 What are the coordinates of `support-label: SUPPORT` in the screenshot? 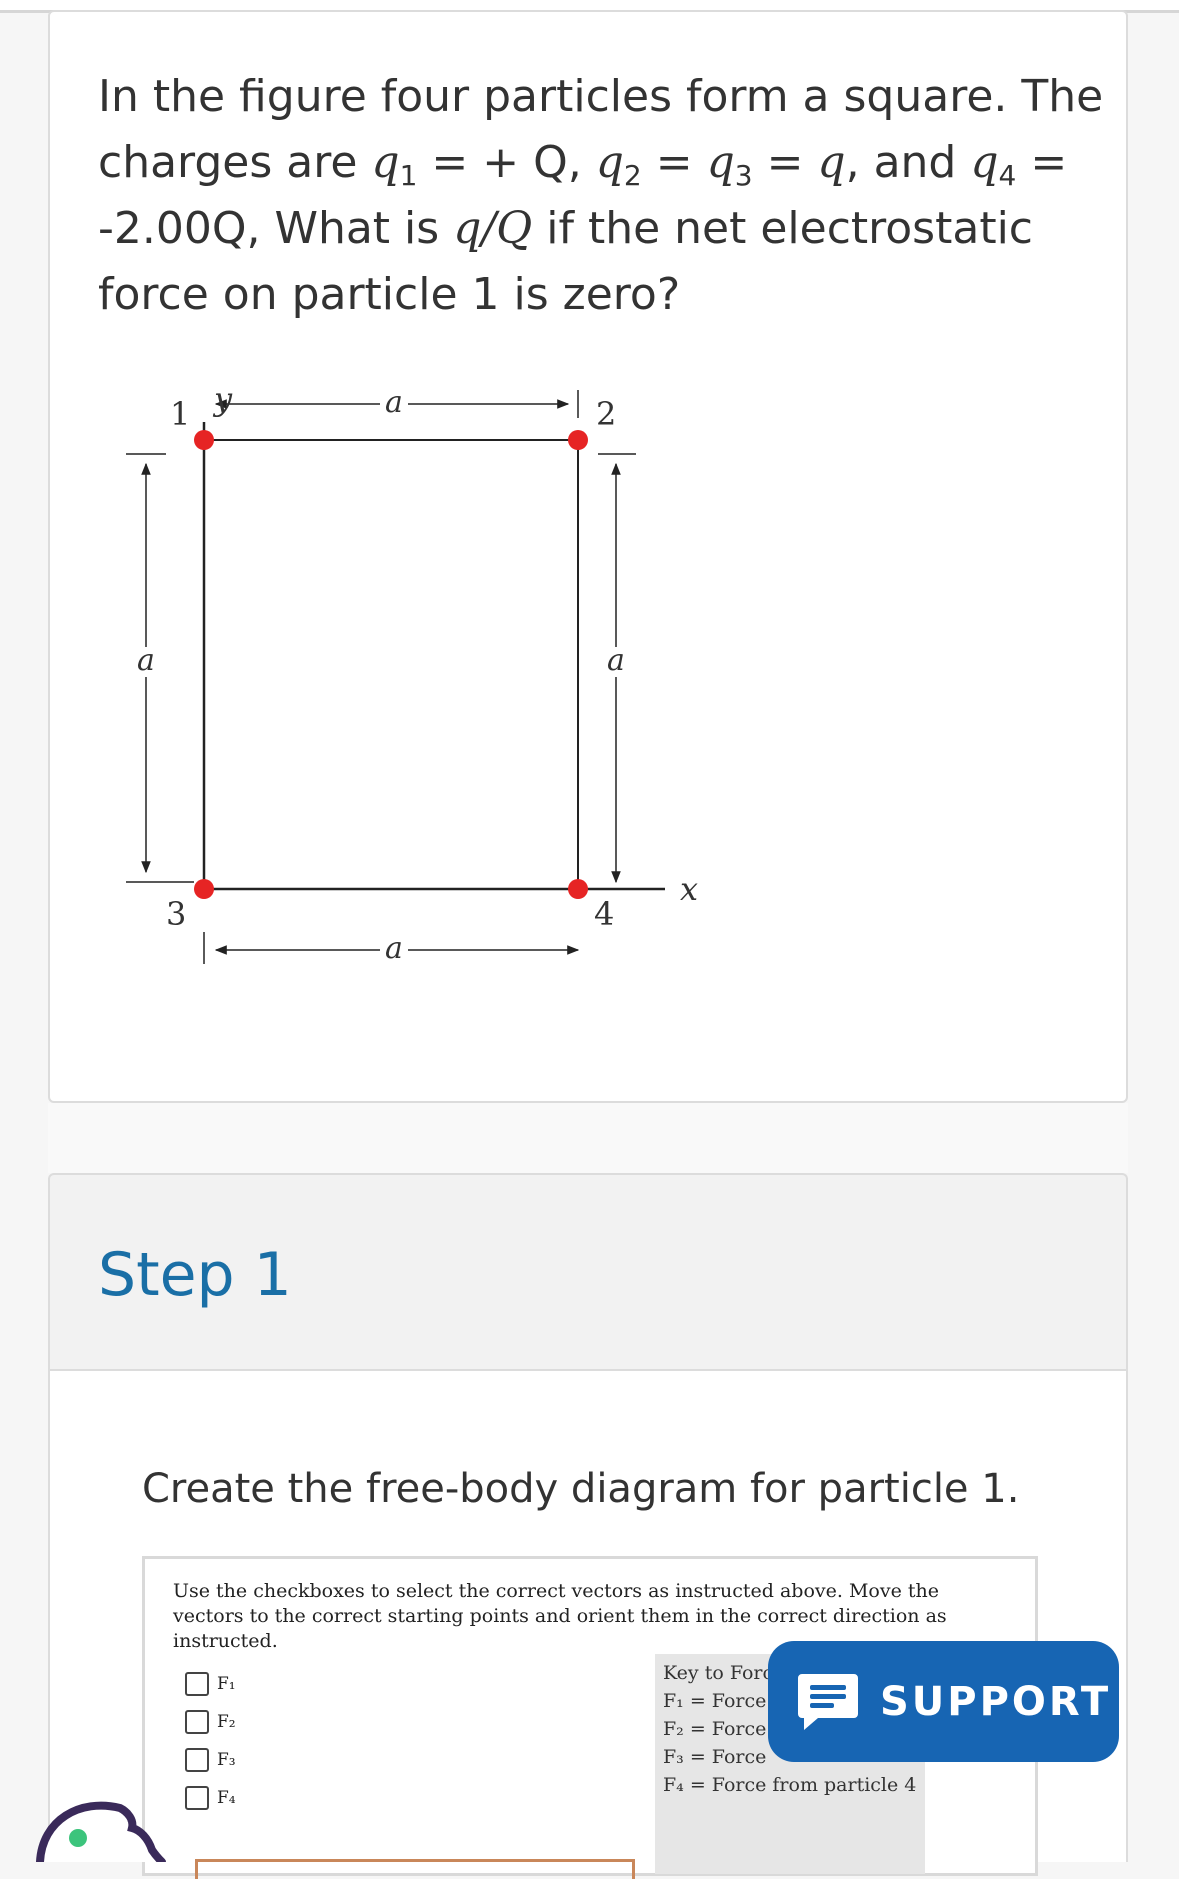 It's located at (996, 1701).